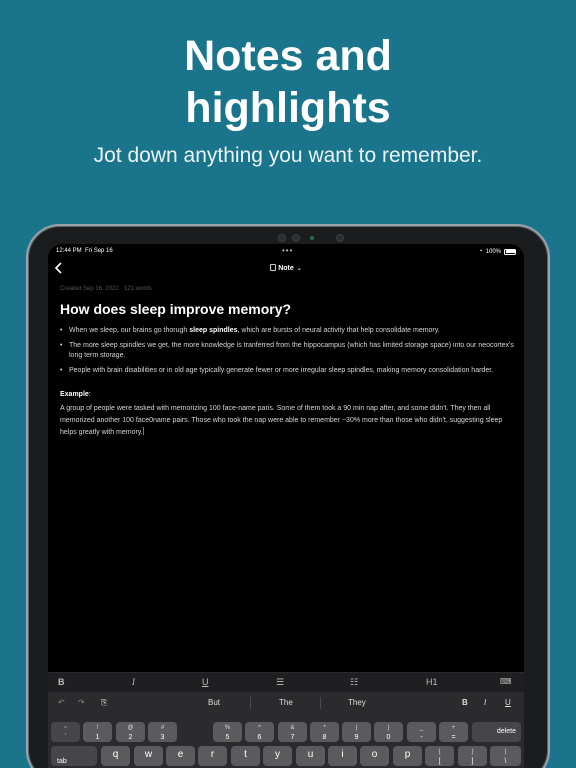 This screenshot has width=576, height=768. I want to click on note-title-menu: Note ⌄, so click(286, 268).